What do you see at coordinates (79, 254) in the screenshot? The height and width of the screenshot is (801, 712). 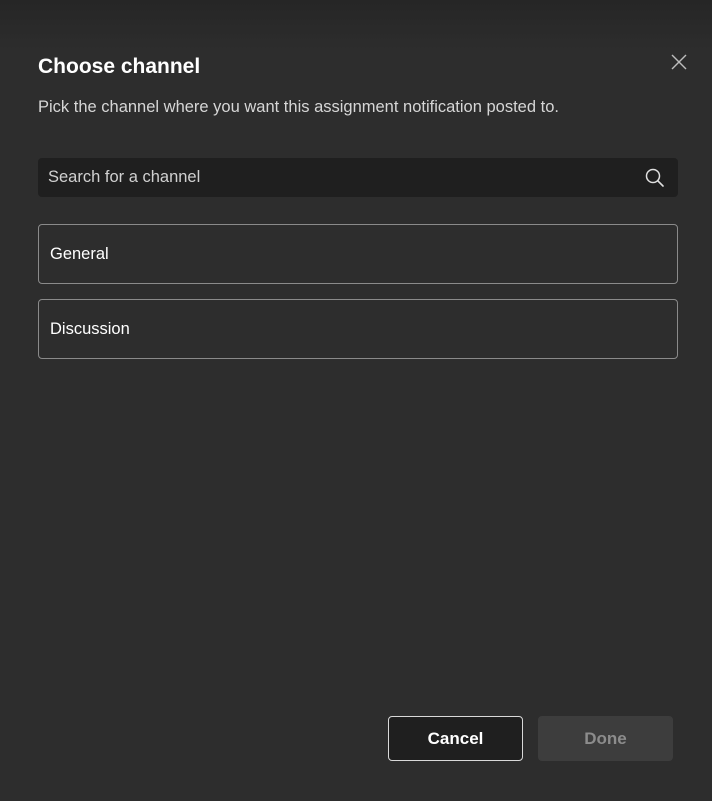 I see `channel-label: General` at bounding box center [79, 254].